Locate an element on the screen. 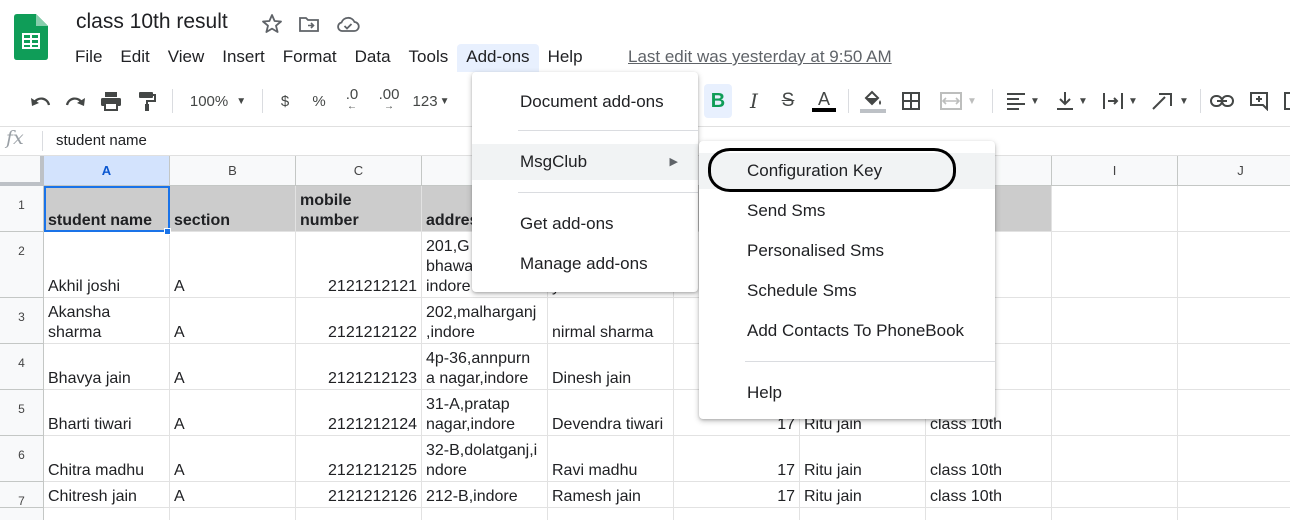 This screenshot has width=1290, height=520. table-cell: Ramesh jain is located at coordinates (611, 495).